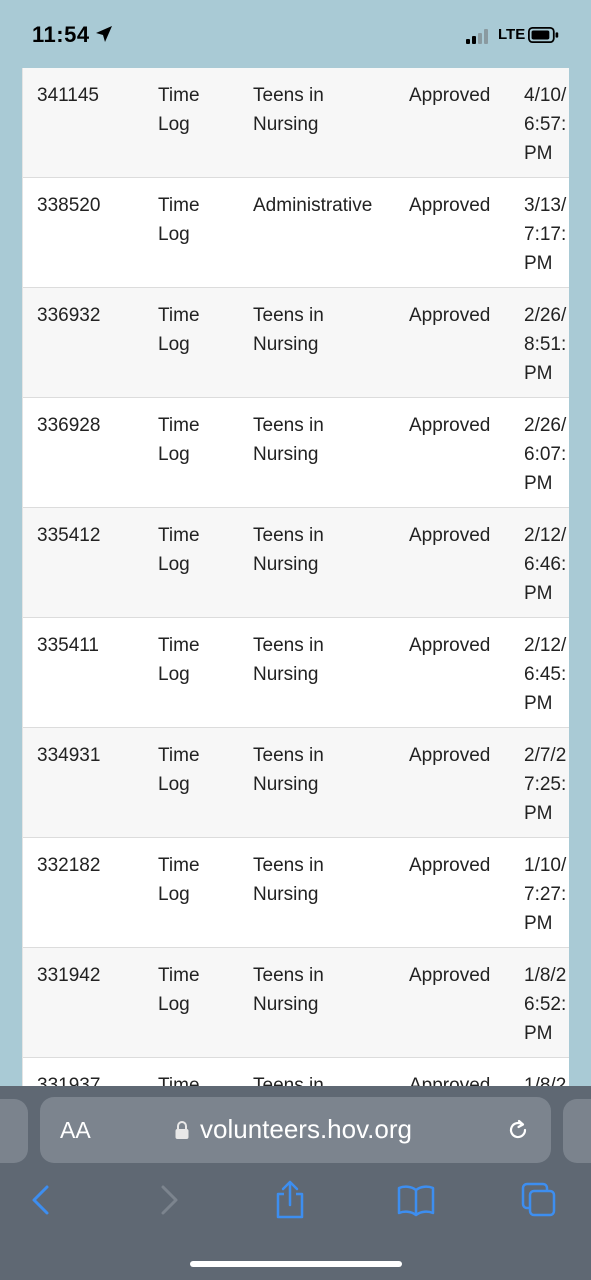  Describe the element at coordinates (545, 1004) in the screenshot. I see `date-cell: 1/8/2 6:52: PM` at that location.